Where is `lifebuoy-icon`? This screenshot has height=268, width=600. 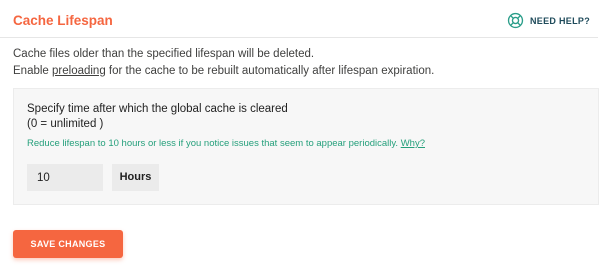
lifebuoy-icon is located at coordinates (515, 20).